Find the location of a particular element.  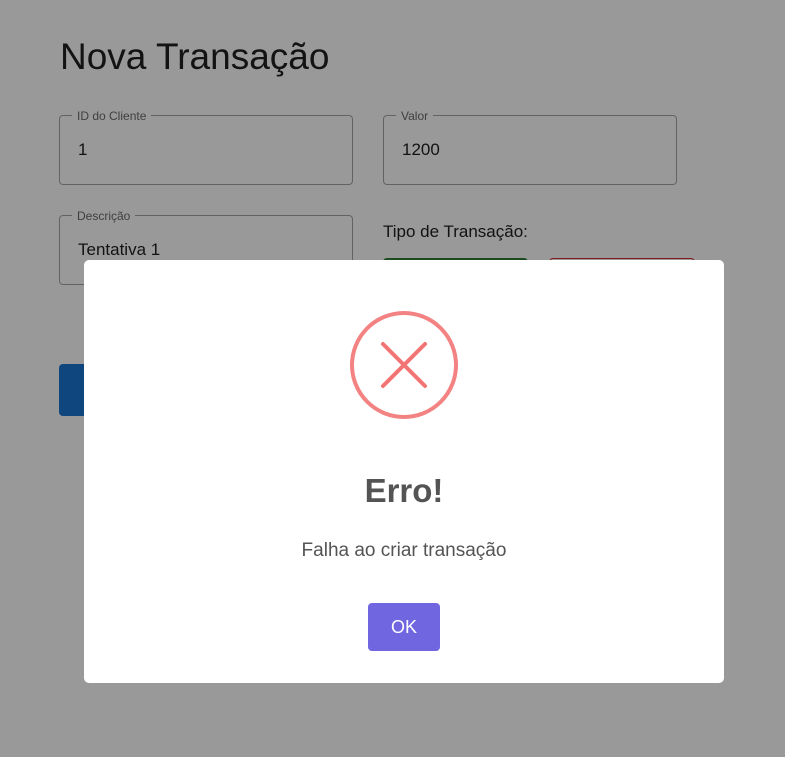

dialog-message: Falha ao criar transação is located at coordinates (404, 550).